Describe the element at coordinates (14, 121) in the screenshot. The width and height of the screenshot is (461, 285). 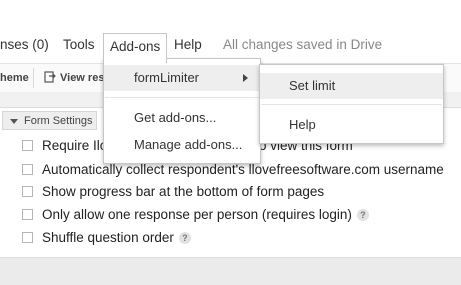
I see `collapse-arrow-icon` at that location.